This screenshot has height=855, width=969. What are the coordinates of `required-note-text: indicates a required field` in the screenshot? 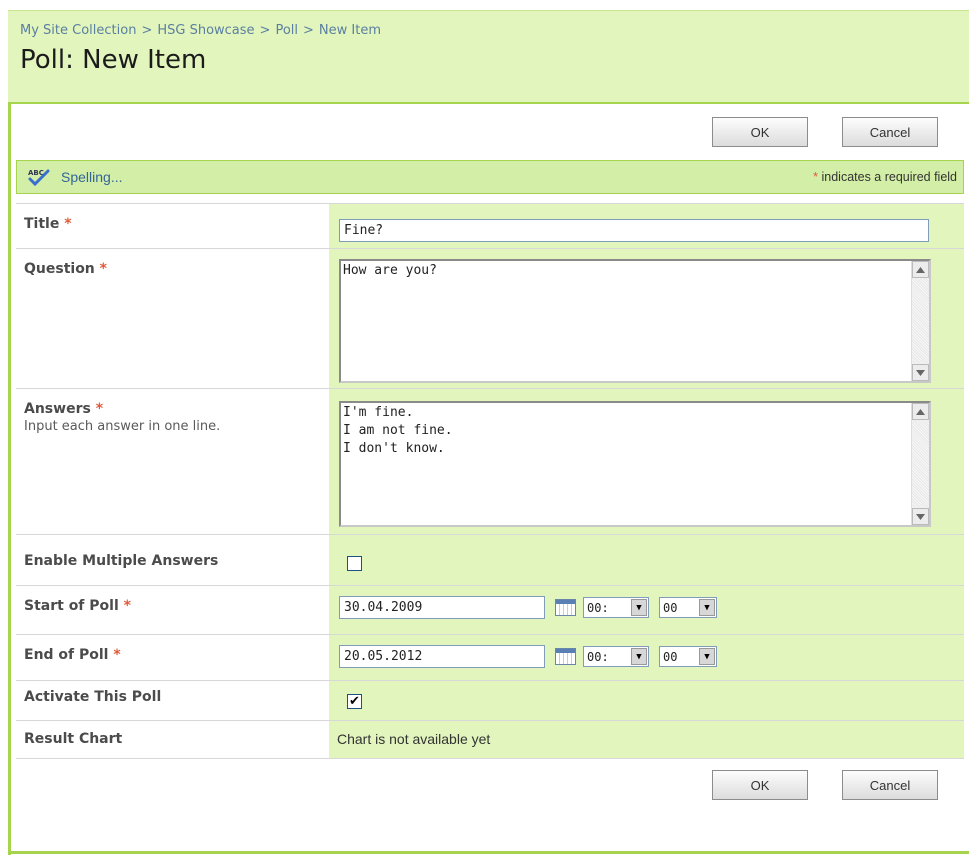 It's located at (889, 177).